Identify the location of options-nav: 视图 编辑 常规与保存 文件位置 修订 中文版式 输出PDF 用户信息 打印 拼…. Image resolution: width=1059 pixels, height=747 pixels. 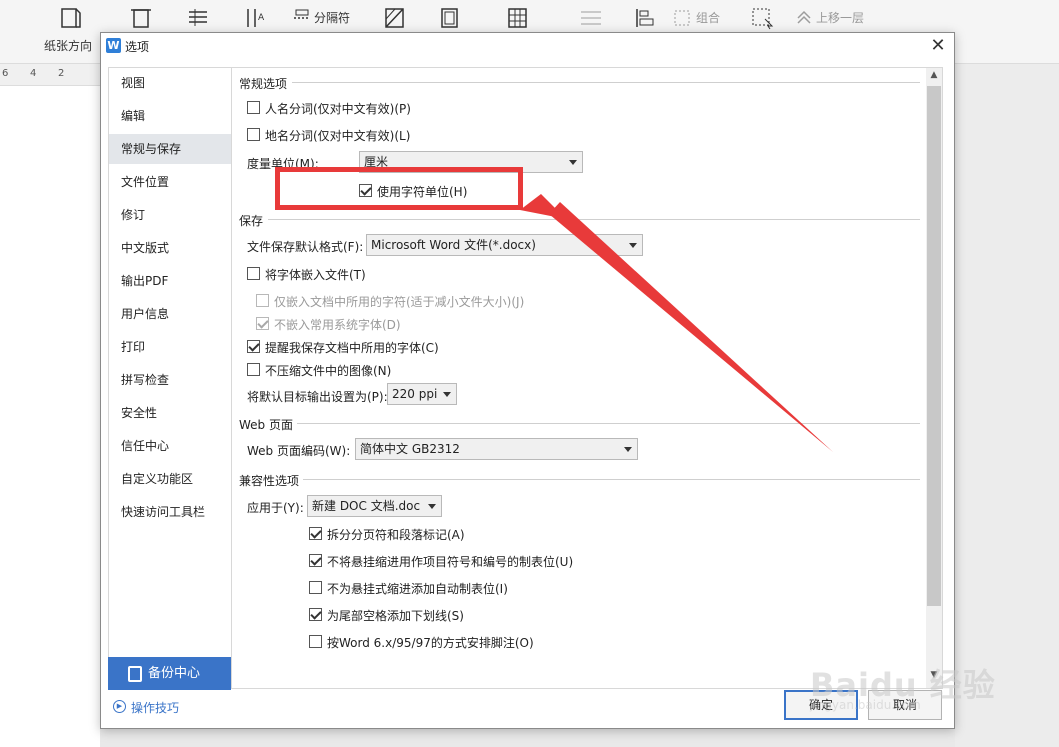
(169, 378).